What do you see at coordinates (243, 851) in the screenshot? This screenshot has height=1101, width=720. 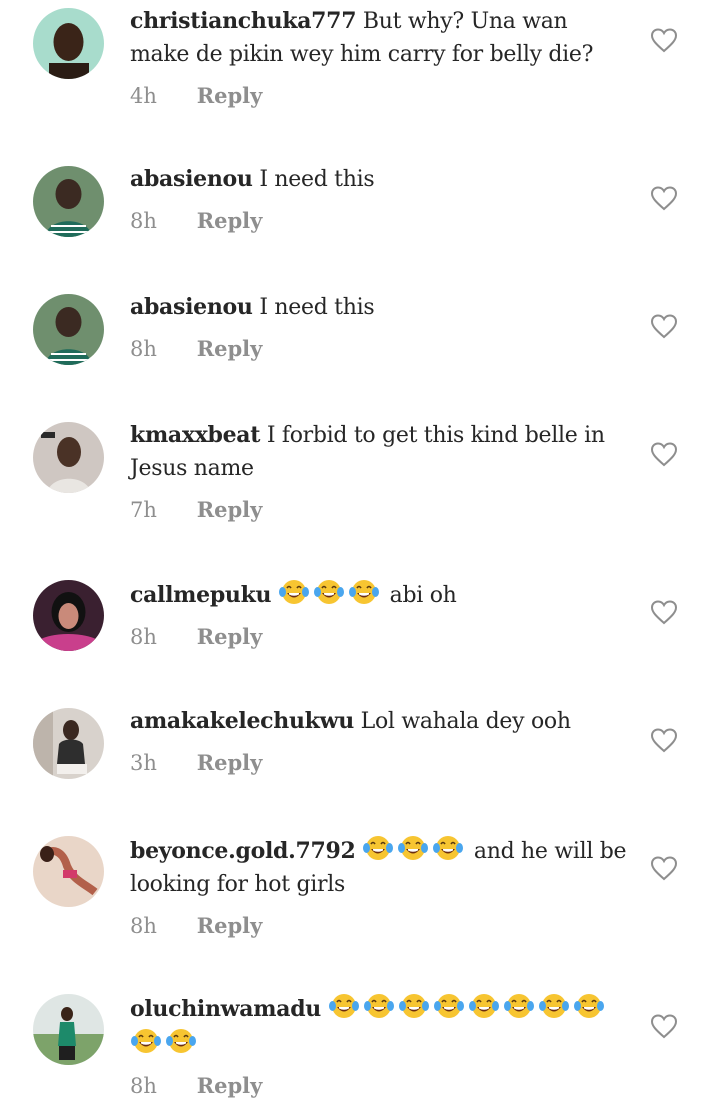 I see `username-link: beyonce.gold.7792` at bounding box center [243, 851].